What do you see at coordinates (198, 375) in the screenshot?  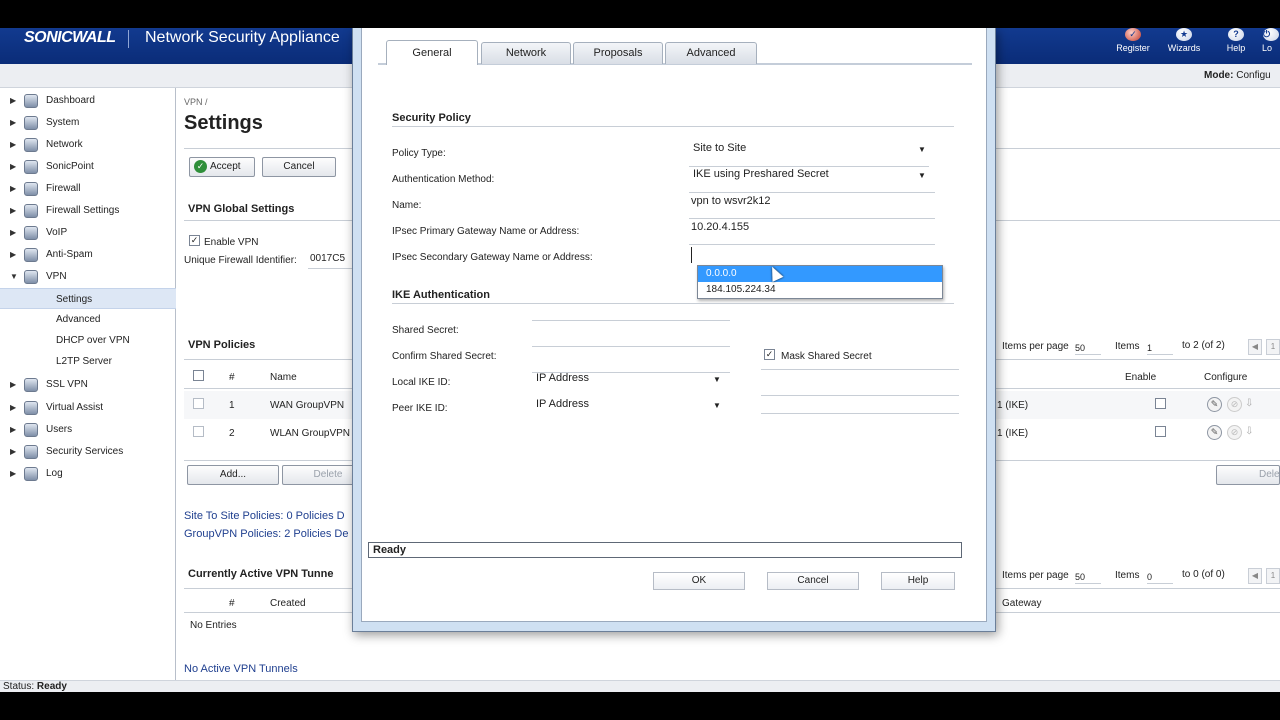 I see `select-all-checkbox` at bounding box center [198, 375].